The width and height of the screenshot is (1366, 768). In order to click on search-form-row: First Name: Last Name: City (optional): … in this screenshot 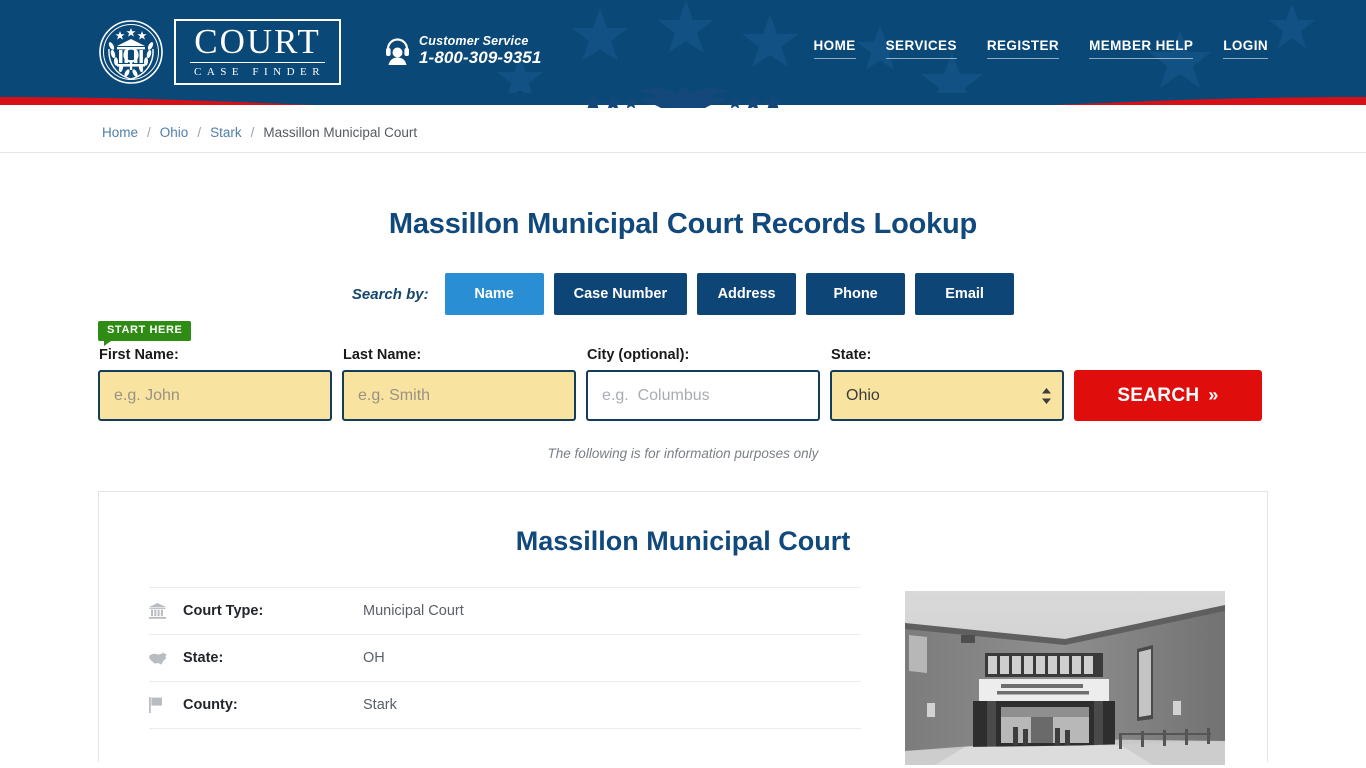, I will do `click(683, 384)`.